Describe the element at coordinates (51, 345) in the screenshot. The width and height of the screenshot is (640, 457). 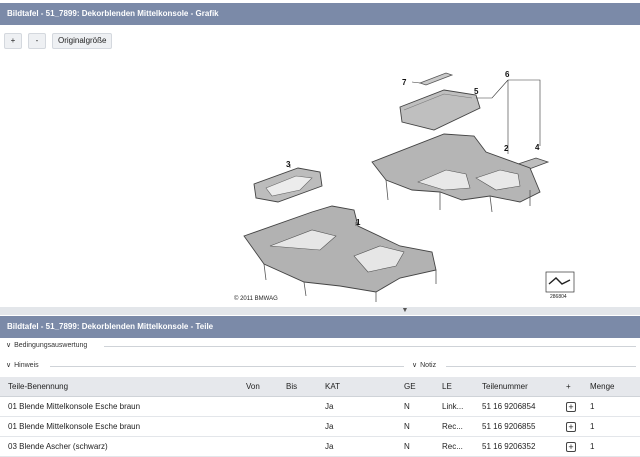
I see `bedingung-label: Bedingungsauswertung` at that location.